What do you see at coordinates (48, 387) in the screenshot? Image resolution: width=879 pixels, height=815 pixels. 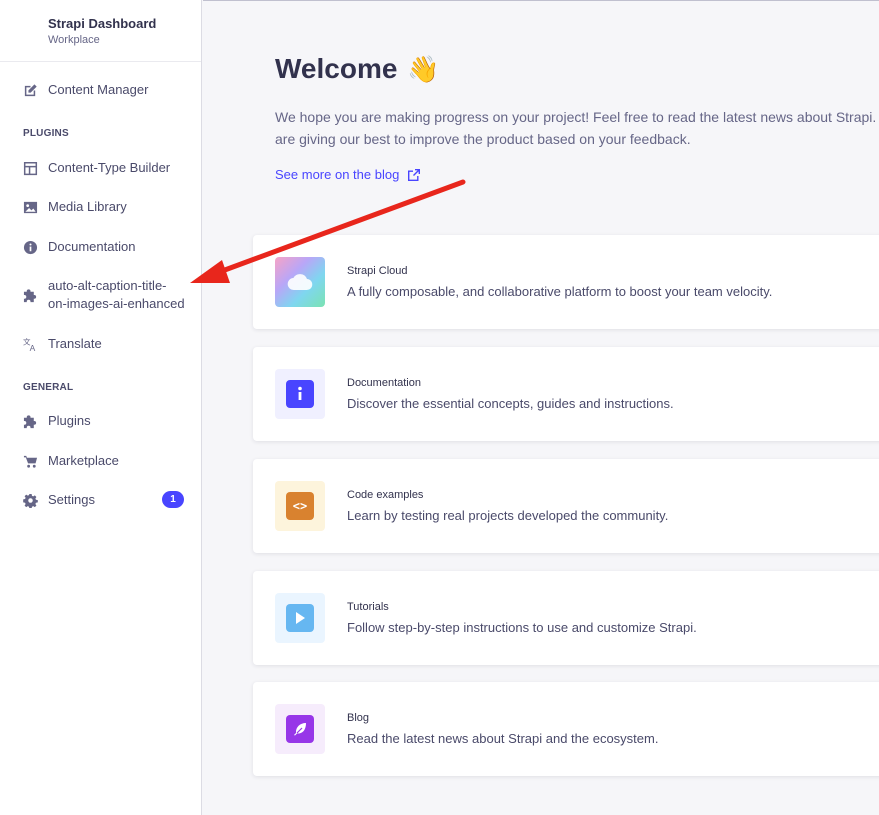 I see `general-section-heading: GENERAL` at bounding box center [48, 387].